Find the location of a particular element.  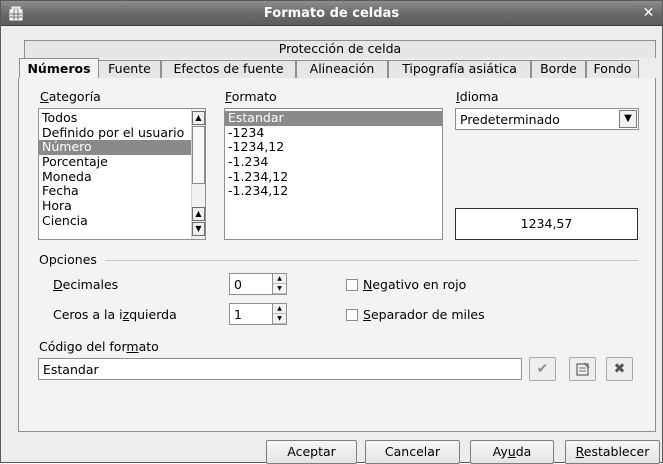

aceptar-button: Aceptar is located at coordinates (311, 452).